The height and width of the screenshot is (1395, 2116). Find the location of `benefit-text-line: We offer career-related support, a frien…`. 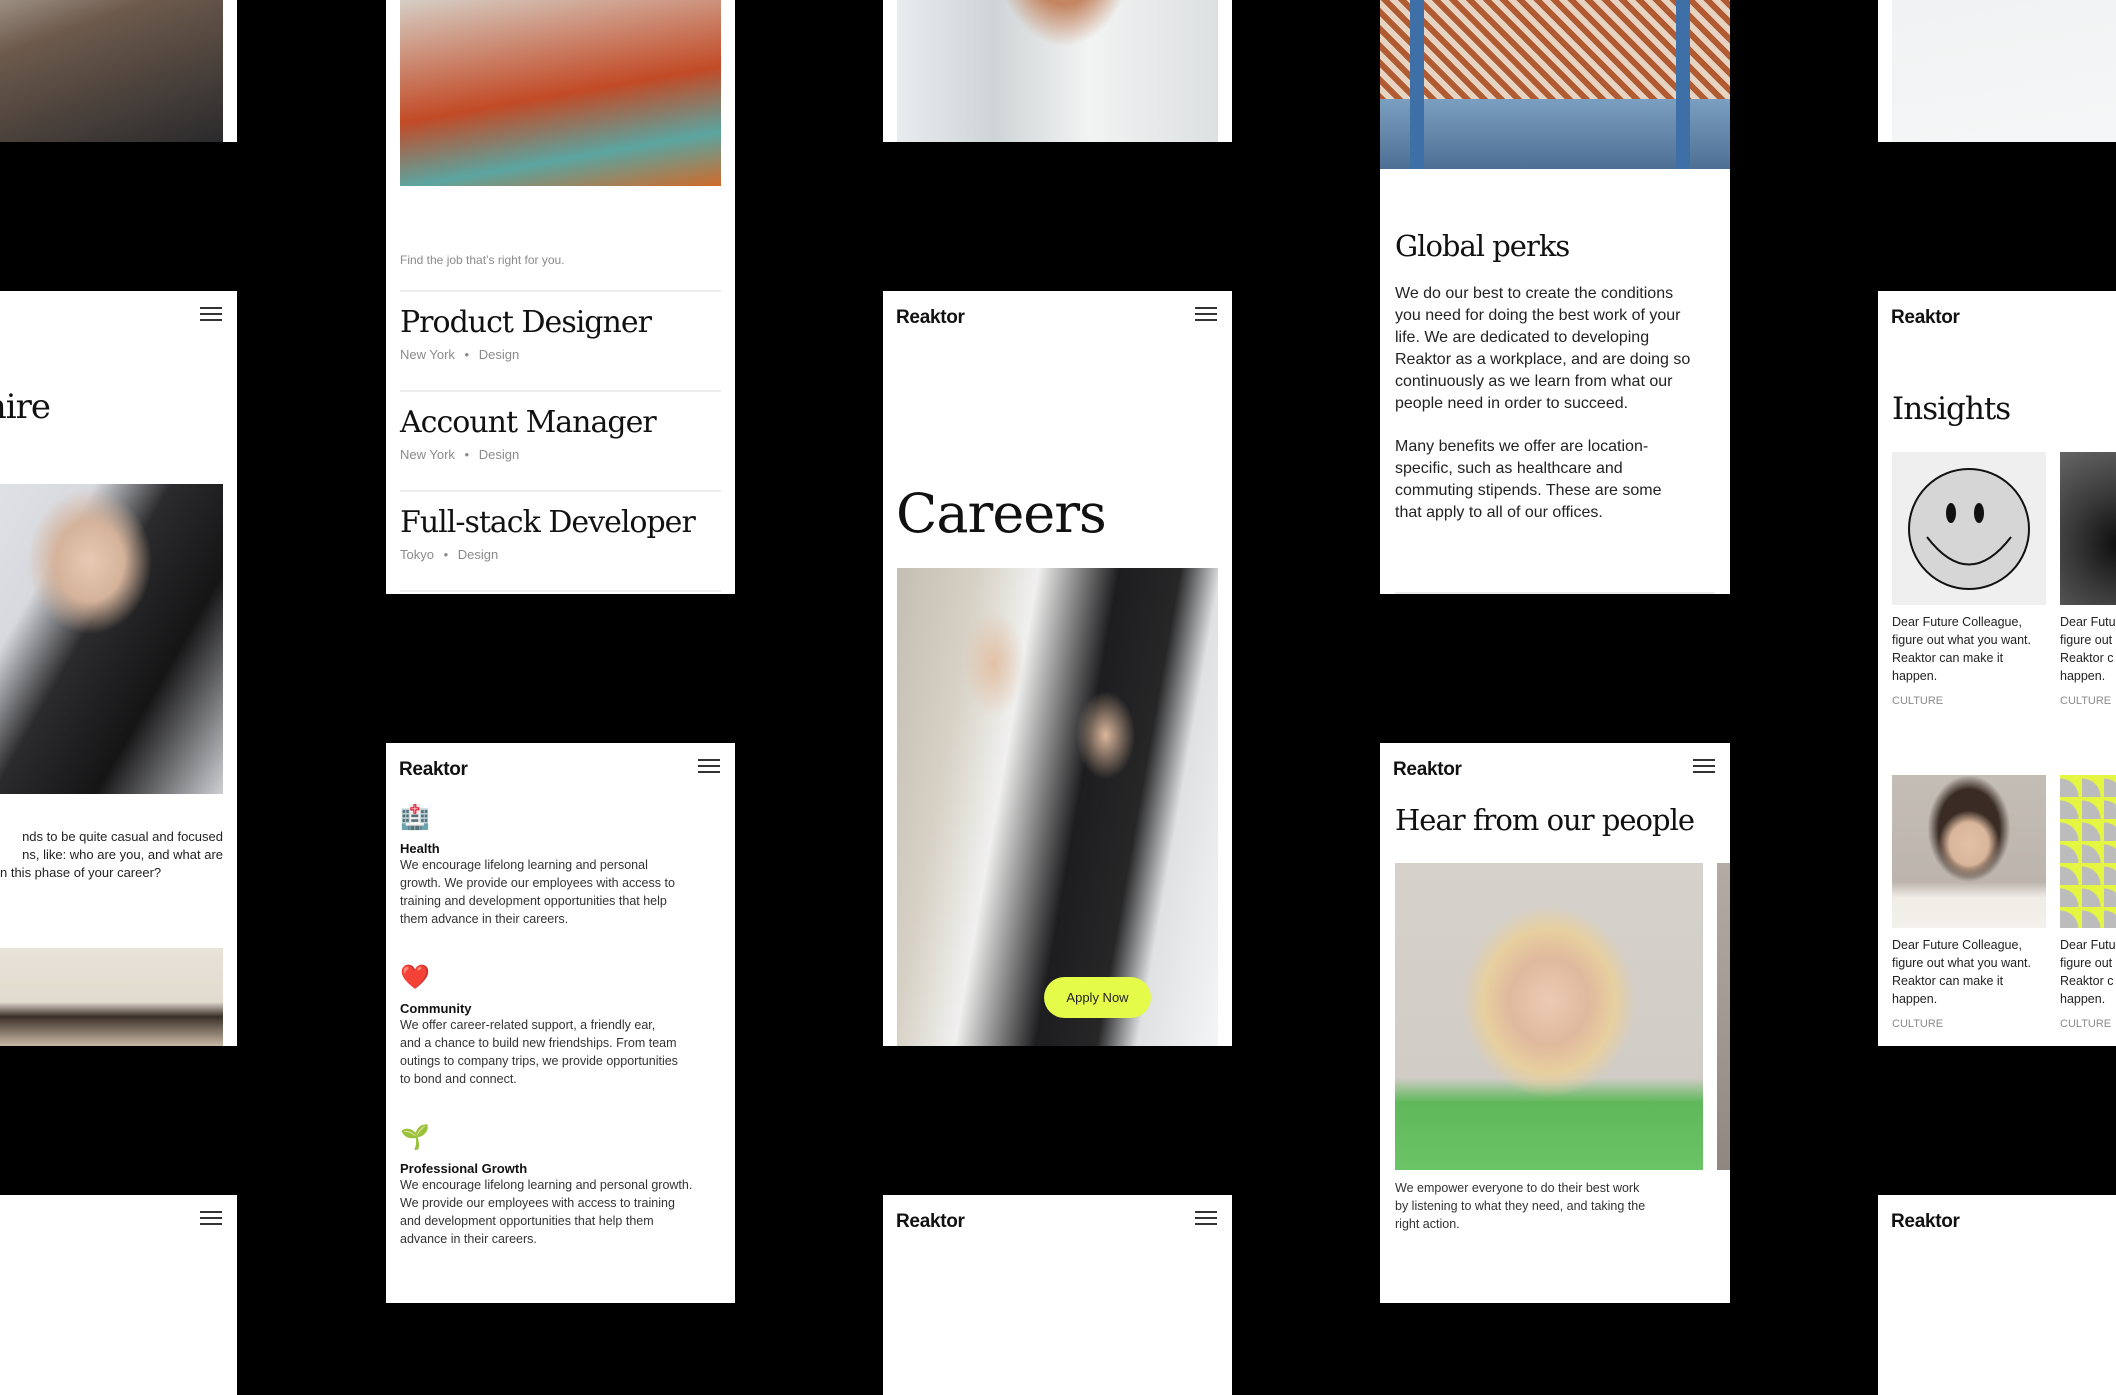

benefit-text-line: We offer career-related support, a frien… is located at coordinates (528, 1025).